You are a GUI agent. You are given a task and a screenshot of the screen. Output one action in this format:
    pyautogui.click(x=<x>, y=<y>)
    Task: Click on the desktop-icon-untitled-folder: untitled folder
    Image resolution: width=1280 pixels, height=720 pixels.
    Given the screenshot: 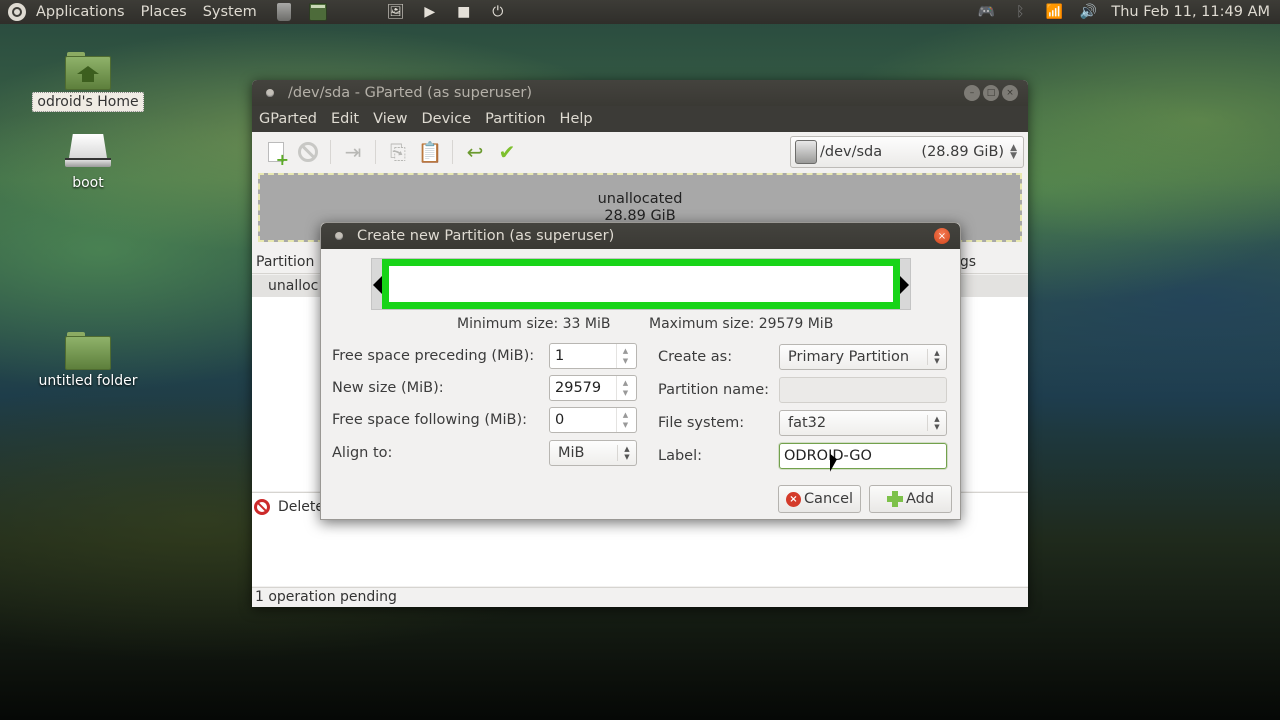 What is the action you would take?
    pyautogui.click(x=88, y=361)
    